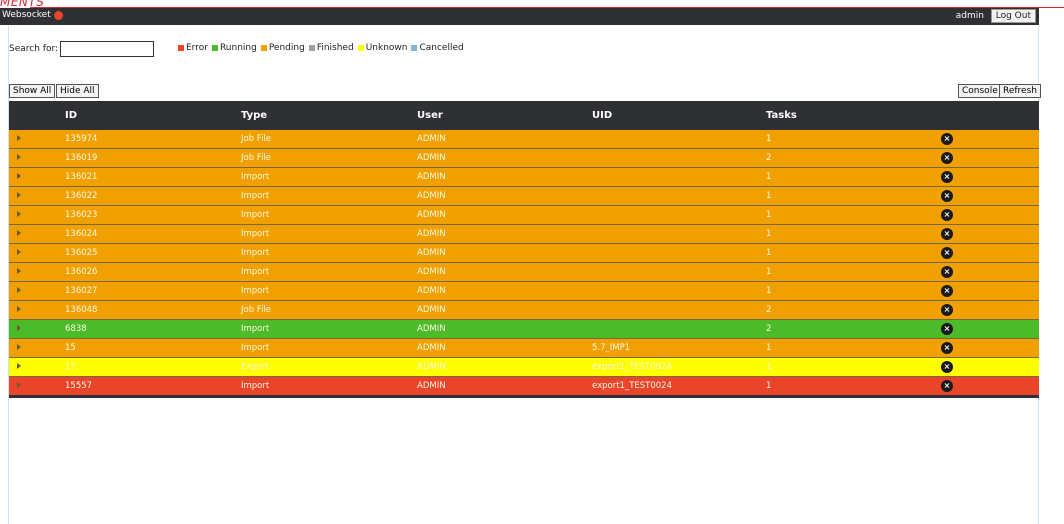  Describe the element at coordinates (524, 387) in the screenshot. I see `table-row: 15557 Import ADMIN export1_TEST0024 1 ×` at that location.